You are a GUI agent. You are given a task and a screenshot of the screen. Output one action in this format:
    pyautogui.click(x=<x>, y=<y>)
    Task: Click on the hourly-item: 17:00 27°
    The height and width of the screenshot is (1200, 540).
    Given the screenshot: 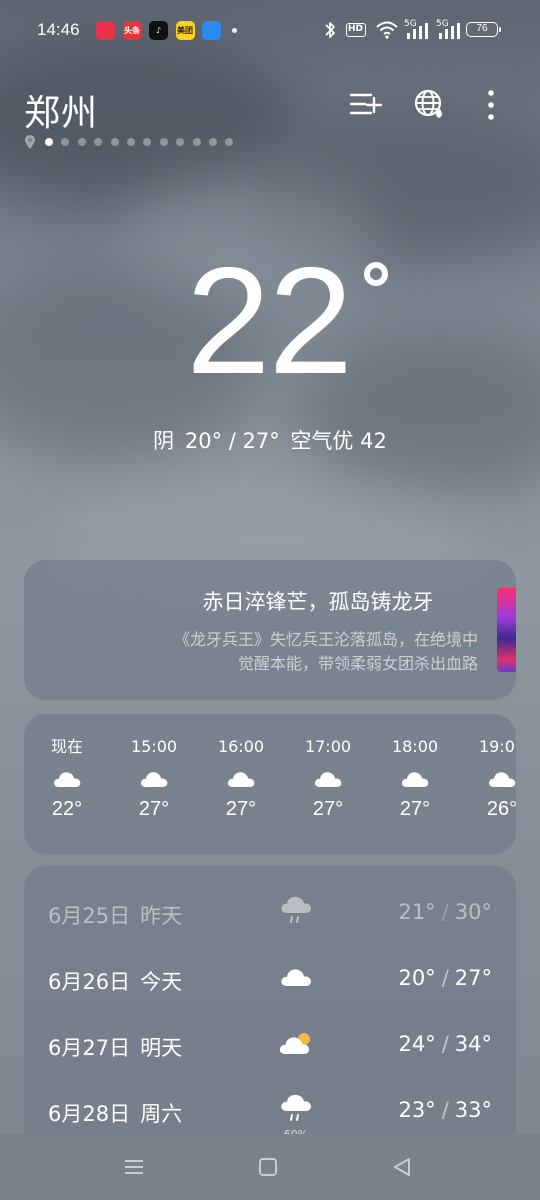 What is the action you would take?
    pyautogui.click(x=328, y=778)
    